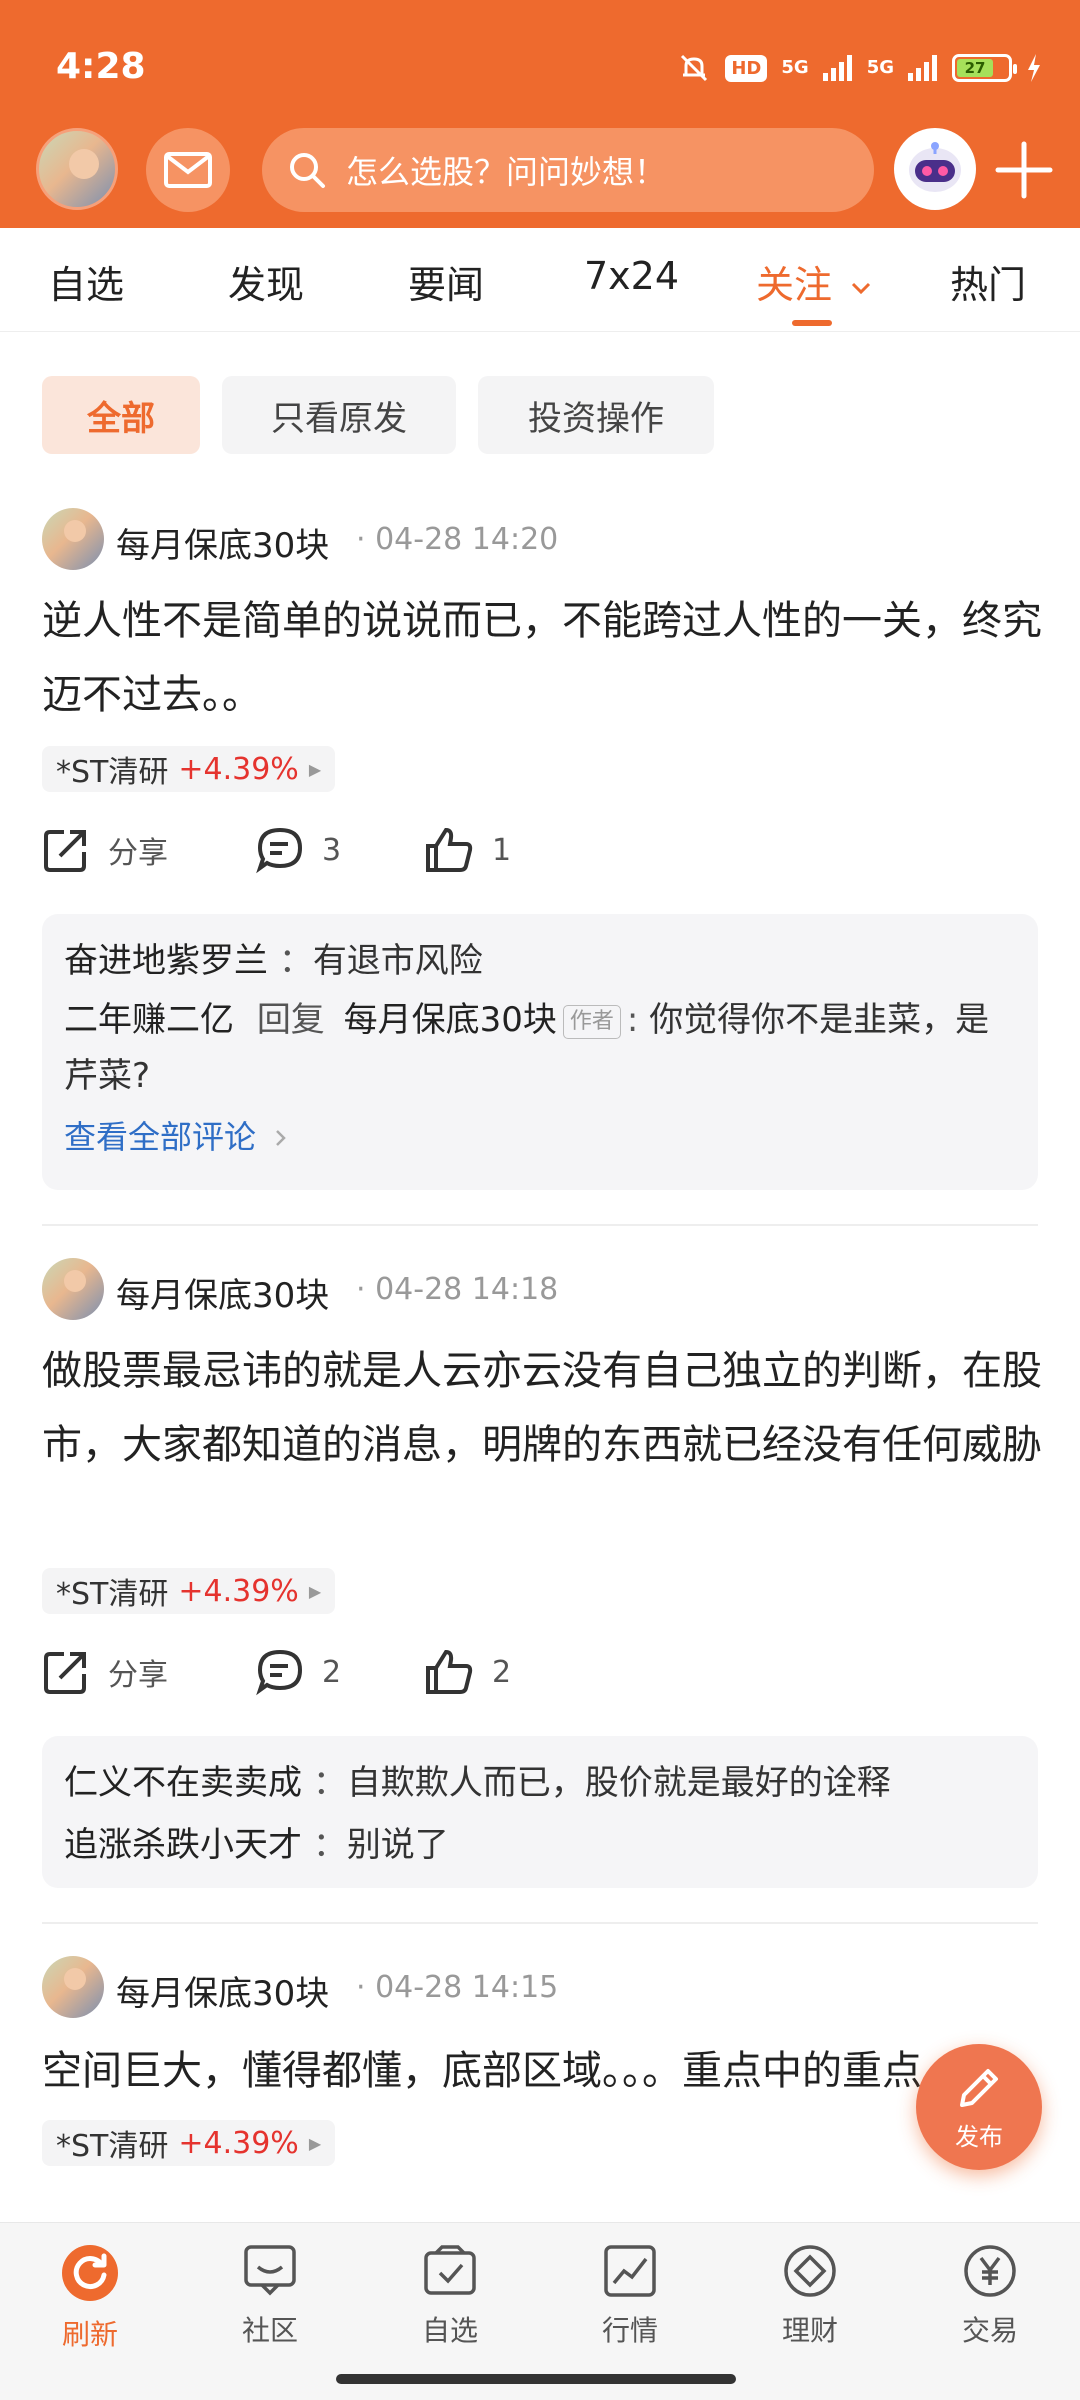  What do you see at coordinates (188, 170) in the screenshot?
I see `mail-button` at bounding box center [188, 170].